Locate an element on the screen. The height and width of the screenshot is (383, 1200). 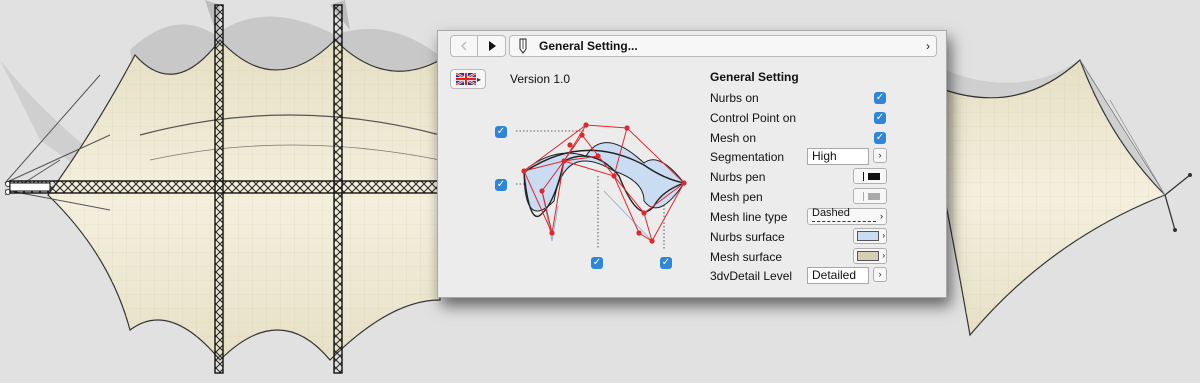
nurbs-illustration is located at coordinates (601, 185).